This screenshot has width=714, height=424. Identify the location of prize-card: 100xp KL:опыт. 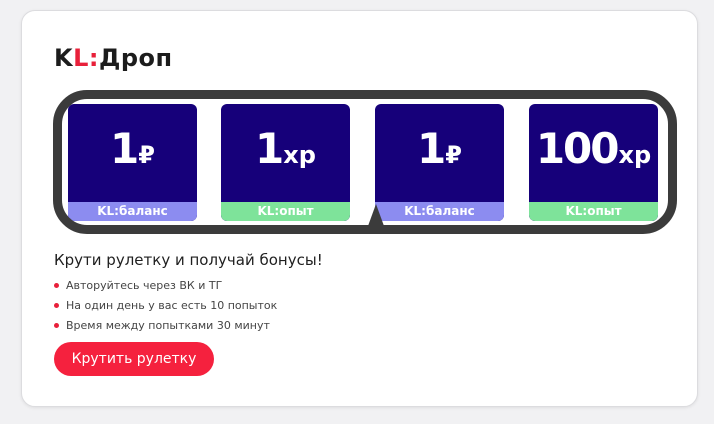
(593, 162).